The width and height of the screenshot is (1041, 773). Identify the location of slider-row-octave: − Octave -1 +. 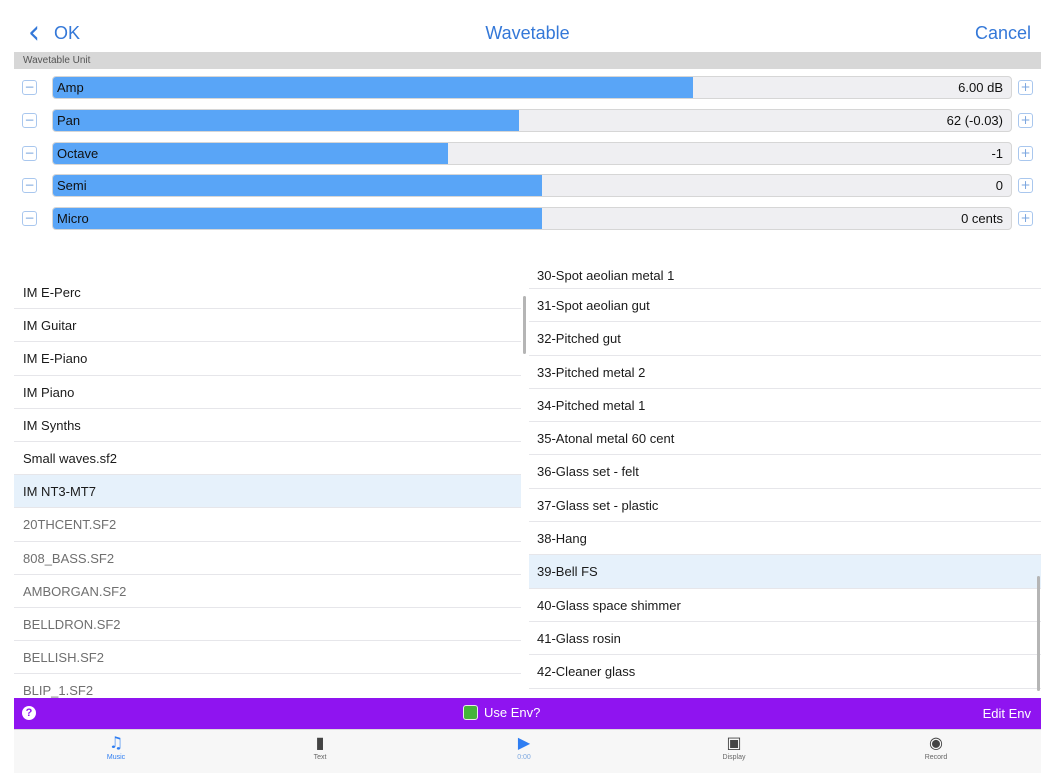
(527, 154).